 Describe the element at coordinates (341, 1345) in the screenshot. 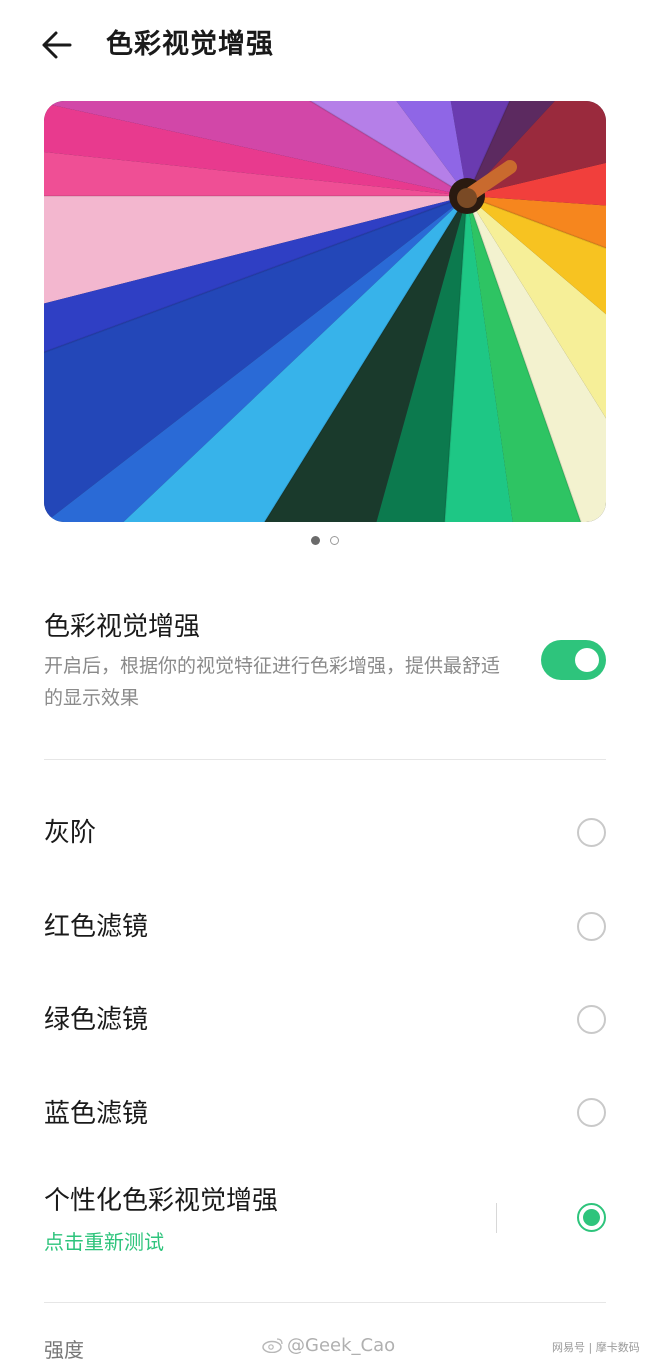

I see `watermark-text: @Geek_Cao` at that location.